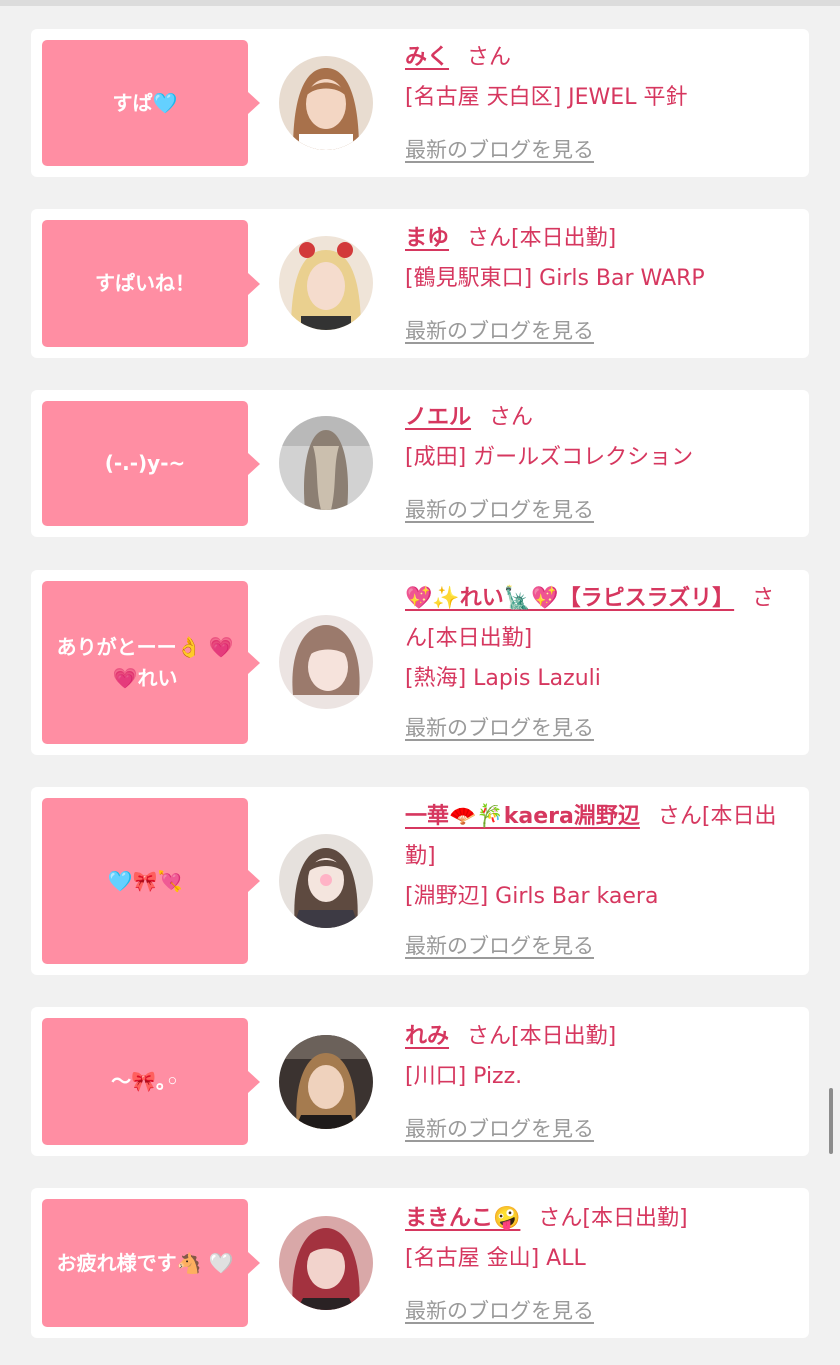  I want to click on list-item: すぱ🩵 みく さん [名古屋 天白区] JEWEL 平針 最新のブログを見る, so click(420, 103).